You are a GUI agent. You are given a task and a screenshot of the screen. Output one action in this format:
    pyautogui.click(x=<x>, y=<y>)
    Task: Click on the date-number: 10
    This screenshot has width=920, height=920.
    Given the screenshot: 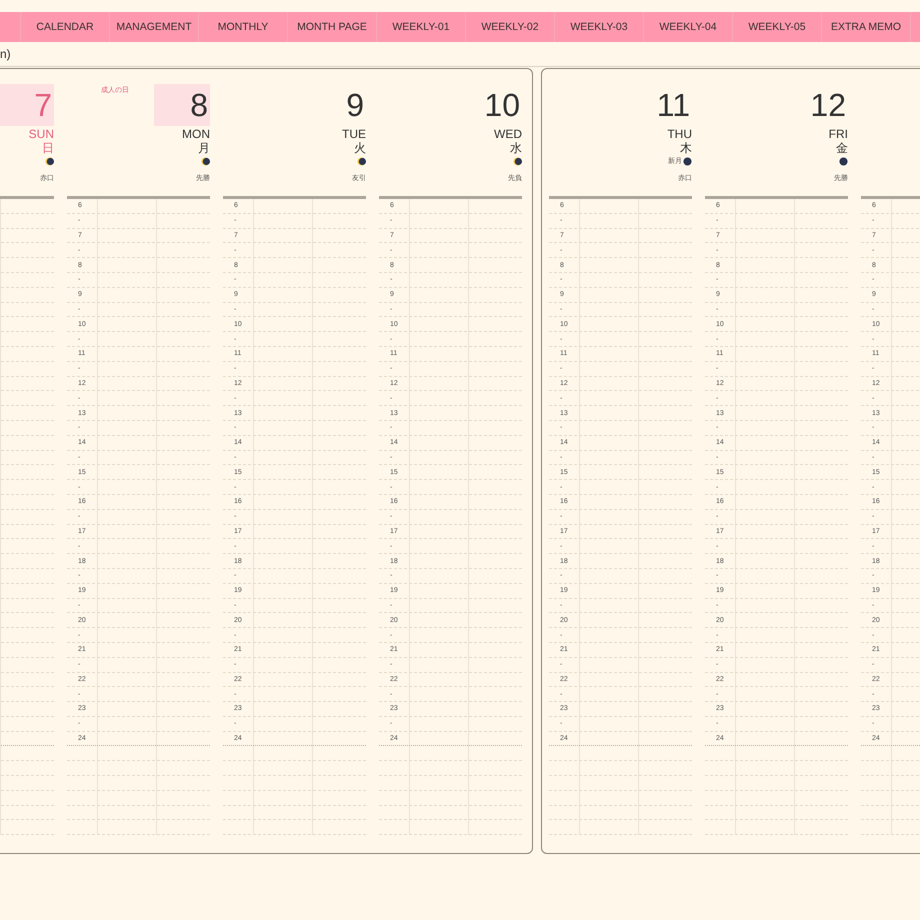 What is the action you would take?
    pyautogui.click(x=502, y=105)
    